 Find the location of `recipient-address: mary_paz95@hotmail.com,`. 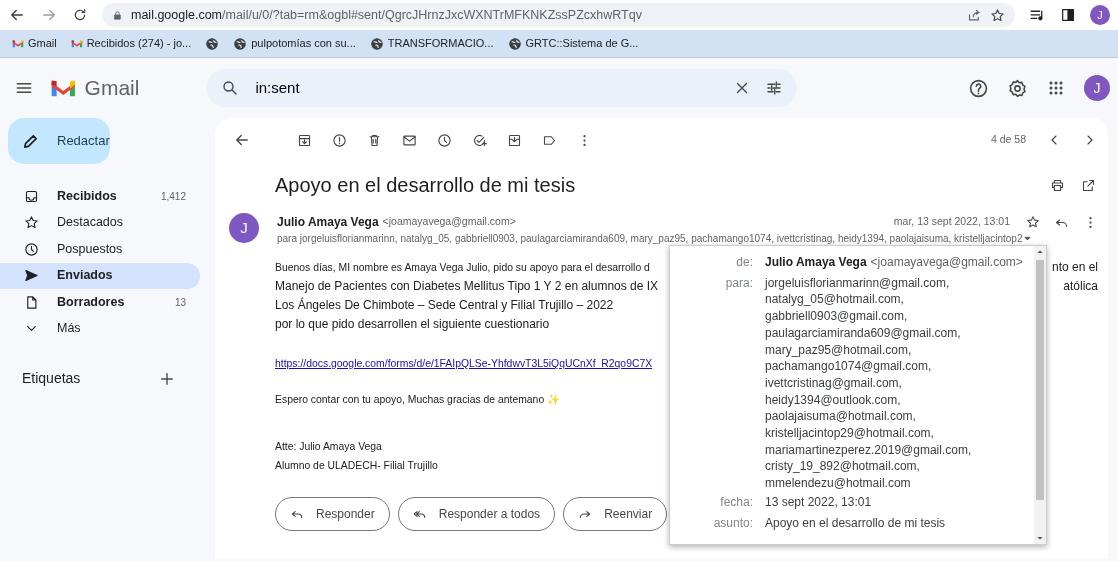

recipient-address: mary_paz95@hotmail.com, is located at coordinates (839, 350).